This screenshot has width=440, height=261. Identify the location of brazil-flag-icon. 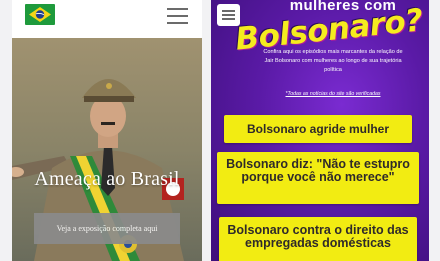
(40, 14).